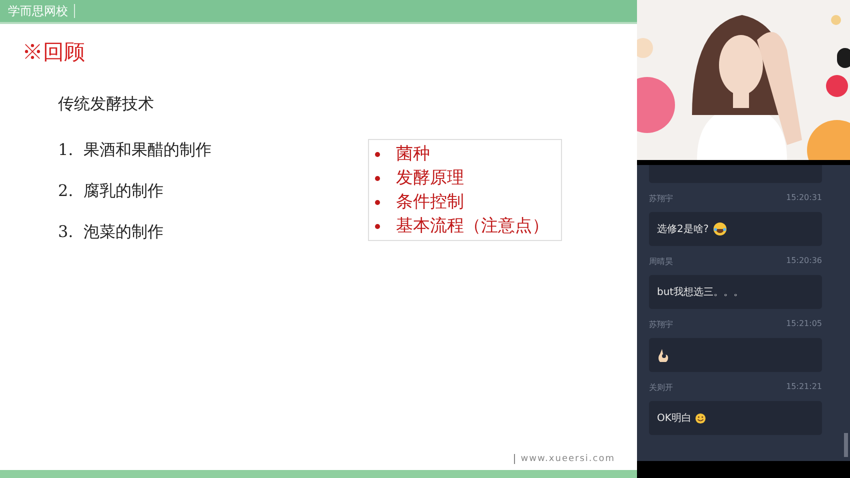 The height and width of the screenshot is (478, 850). What do you see at coordinates (472, 226) in the screenshot?
I see `bullet-text: 基本流程（注意点）` at bounding box center [472, 226].